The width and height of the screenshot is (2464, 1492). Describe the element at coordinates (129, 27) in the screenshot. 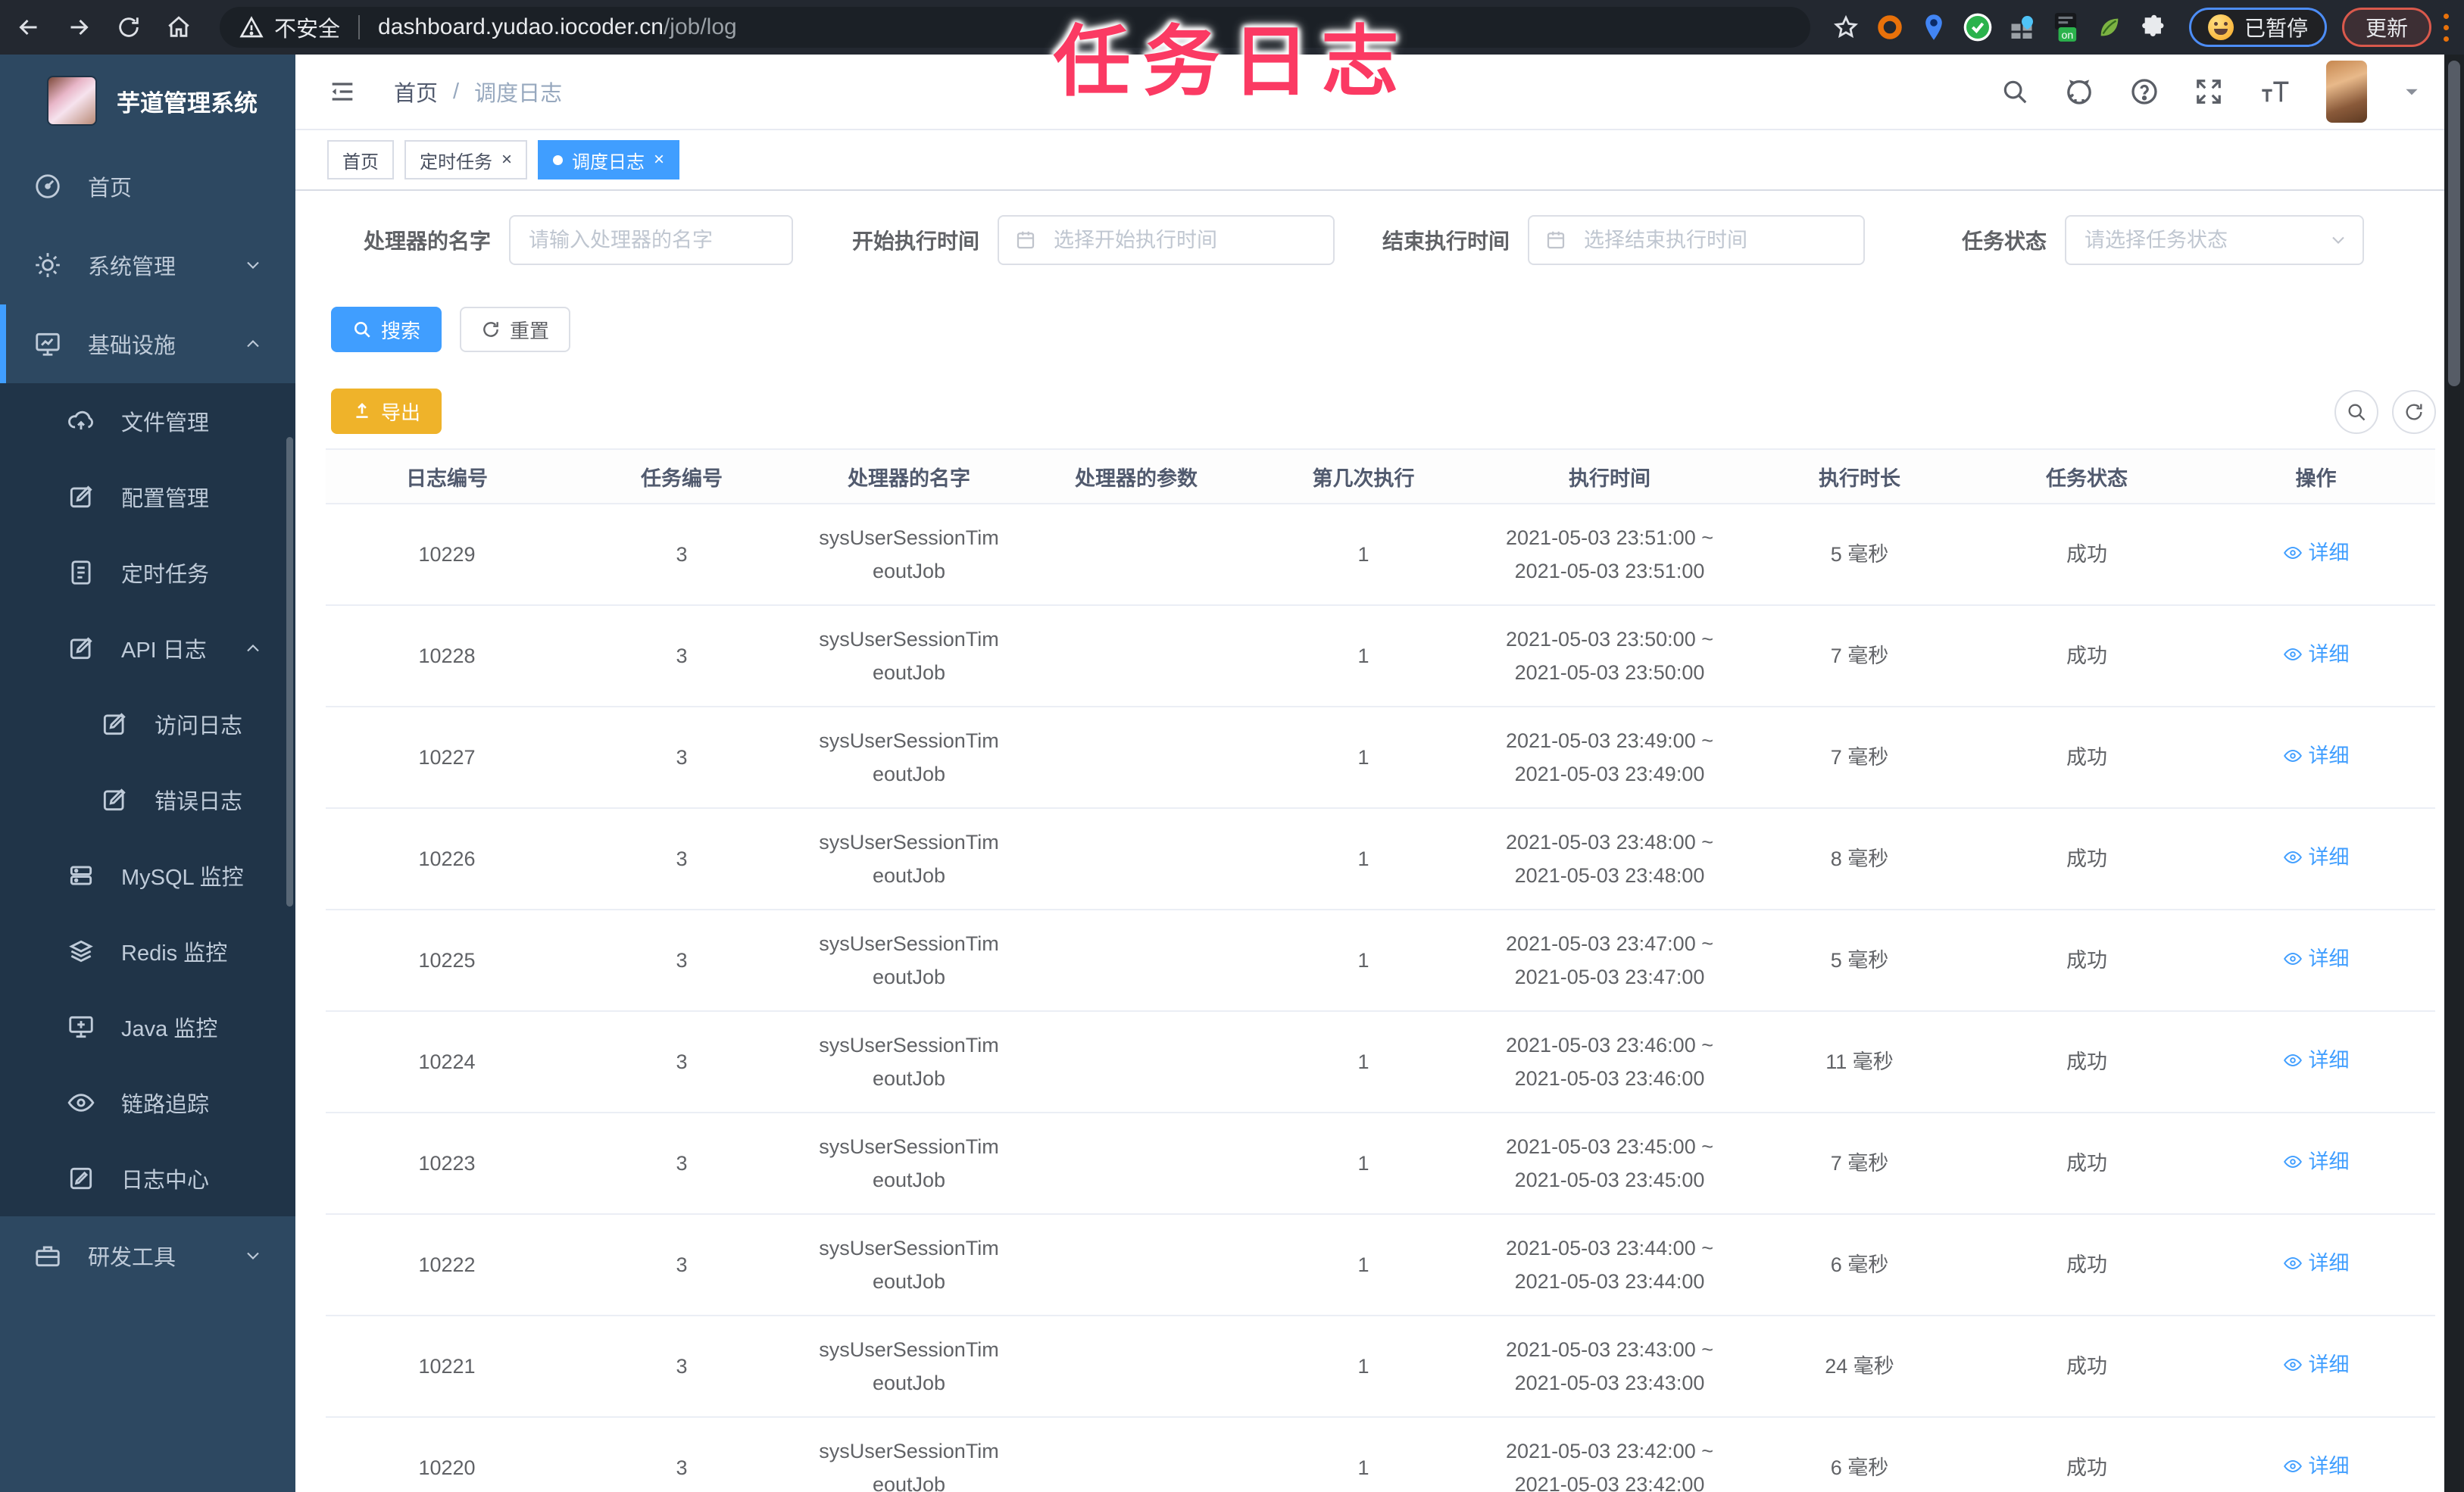

I see `reload-icon` at that location.